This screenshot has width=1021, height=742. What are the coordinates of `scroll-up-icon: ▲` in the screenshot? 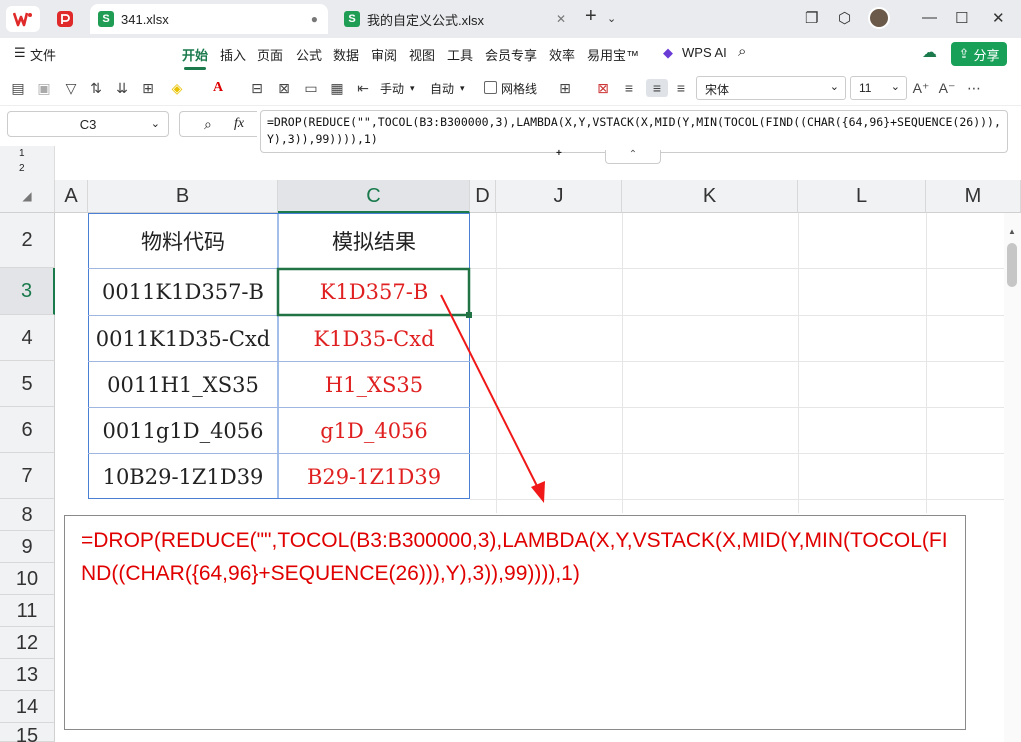 It's located at (1012, 231).